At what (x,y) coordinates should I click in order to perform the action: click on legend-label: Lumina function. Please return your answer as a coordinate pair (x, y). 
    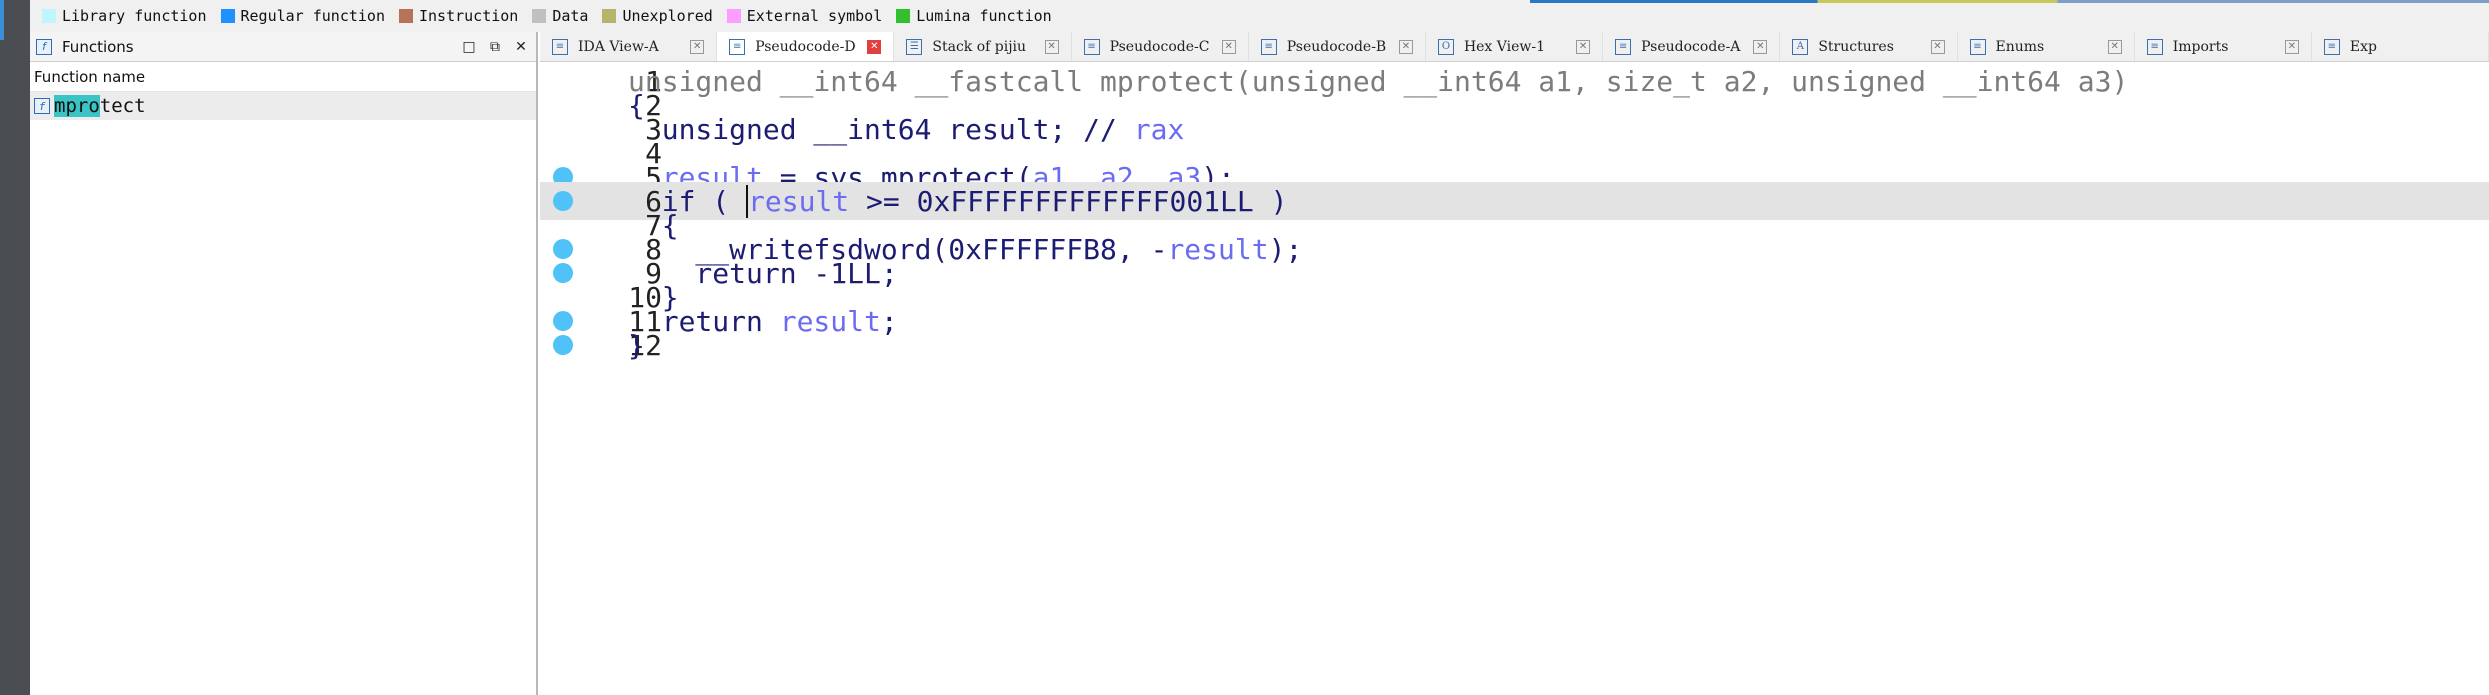
    Looking at the image, I should click on (984, 16).